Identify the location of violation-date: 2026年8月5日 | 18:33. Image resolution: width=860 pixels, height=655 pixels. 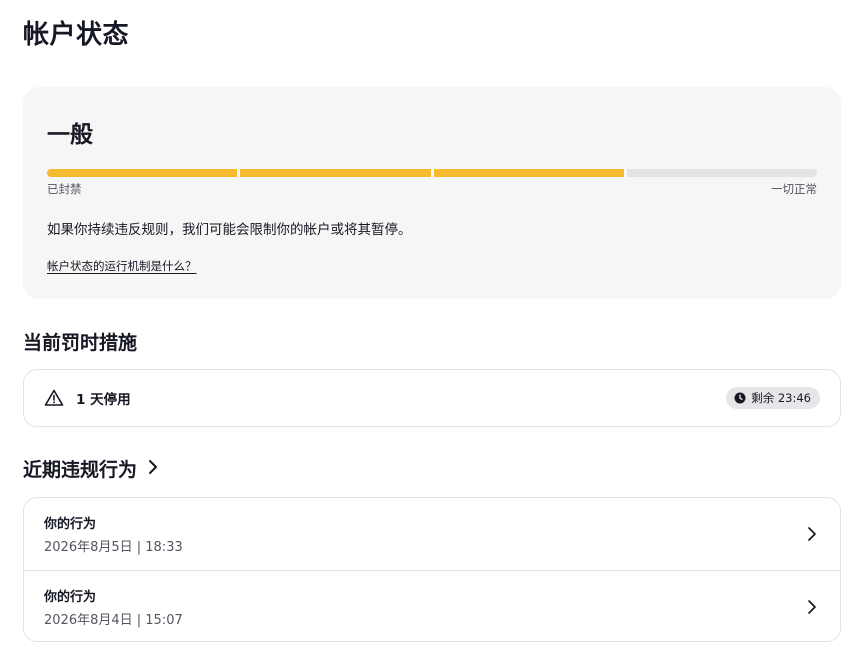
(113, 547).